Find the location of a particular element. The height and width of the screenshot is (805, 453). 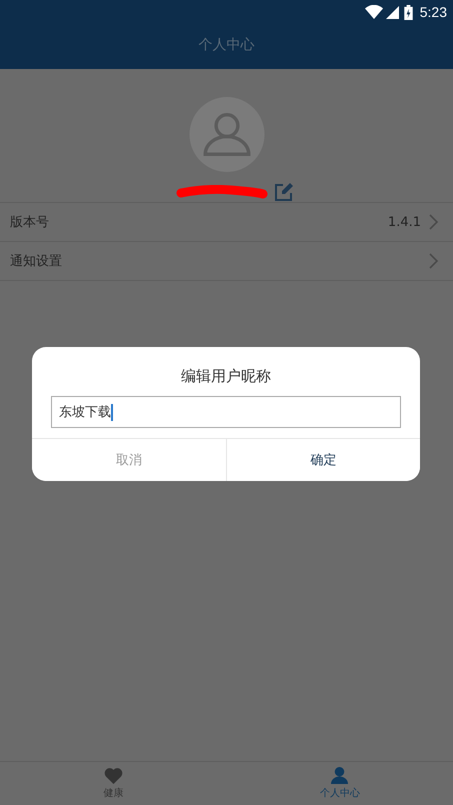

status-time: 5:23 is located at coordinates (433, 12).